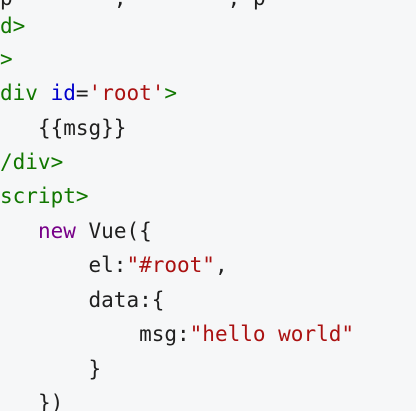 This screenshot has width=416, height=411. Describe the element at coordinates (208, 26) in the screenshot. I see `code-line: d>` at that location.